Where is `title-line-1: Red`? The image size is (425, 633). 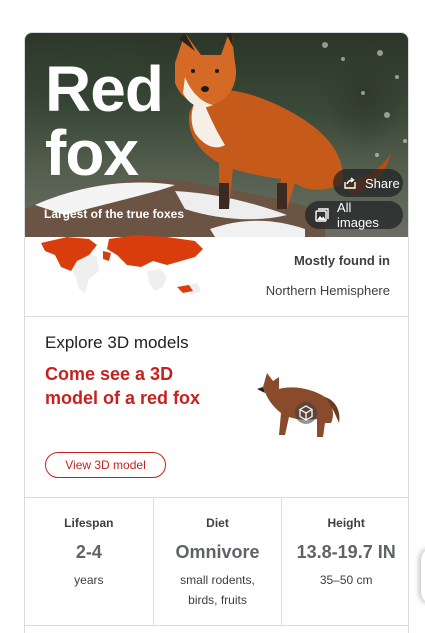 title-line-1: Red is located at coordinates (104, 89).